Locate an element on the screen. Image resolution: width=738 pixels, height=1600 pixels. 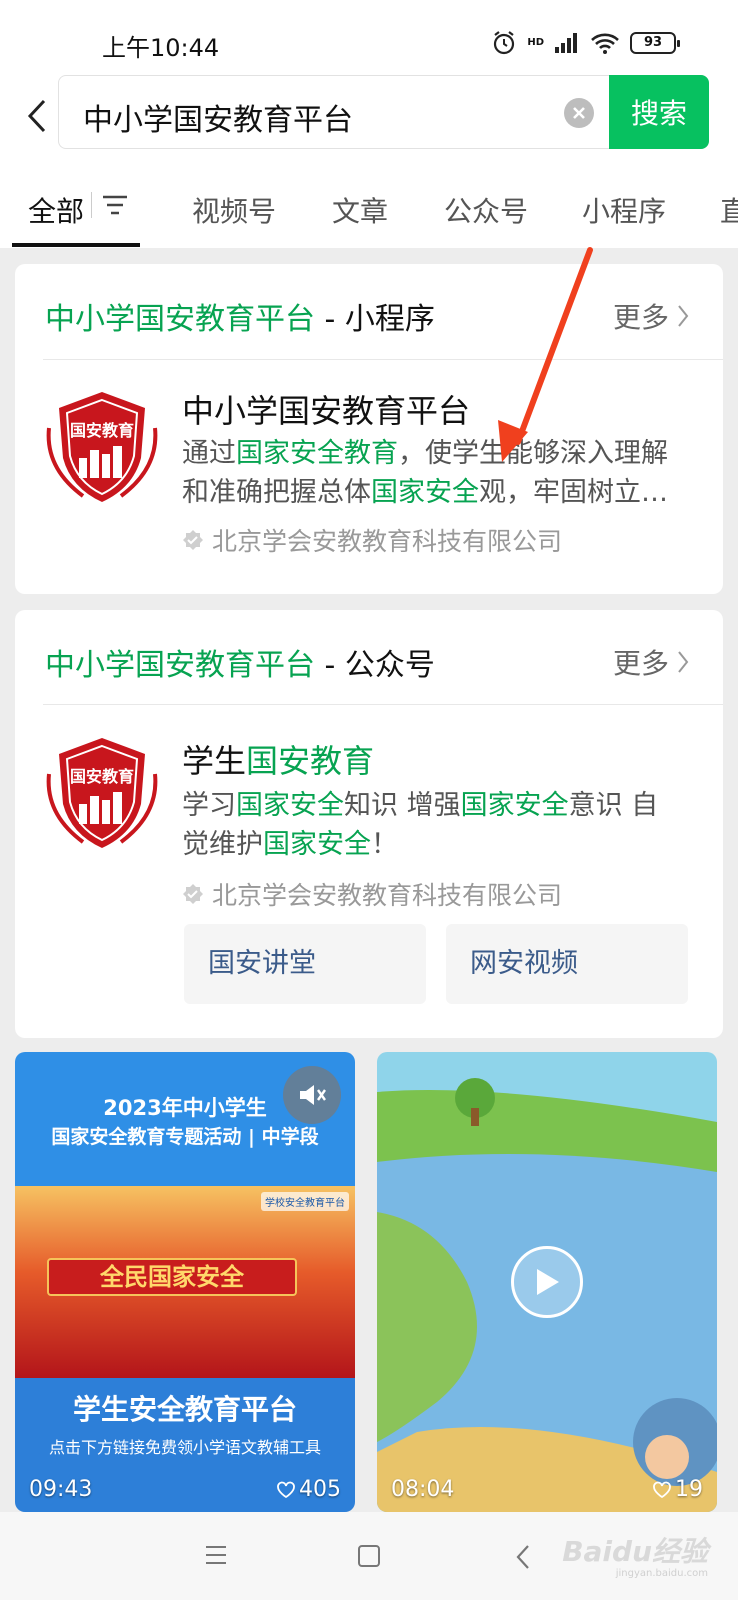
filter-tabs: 全部 视频号 文章 公众号 小程序 直 is located at coordinates (369, 206).